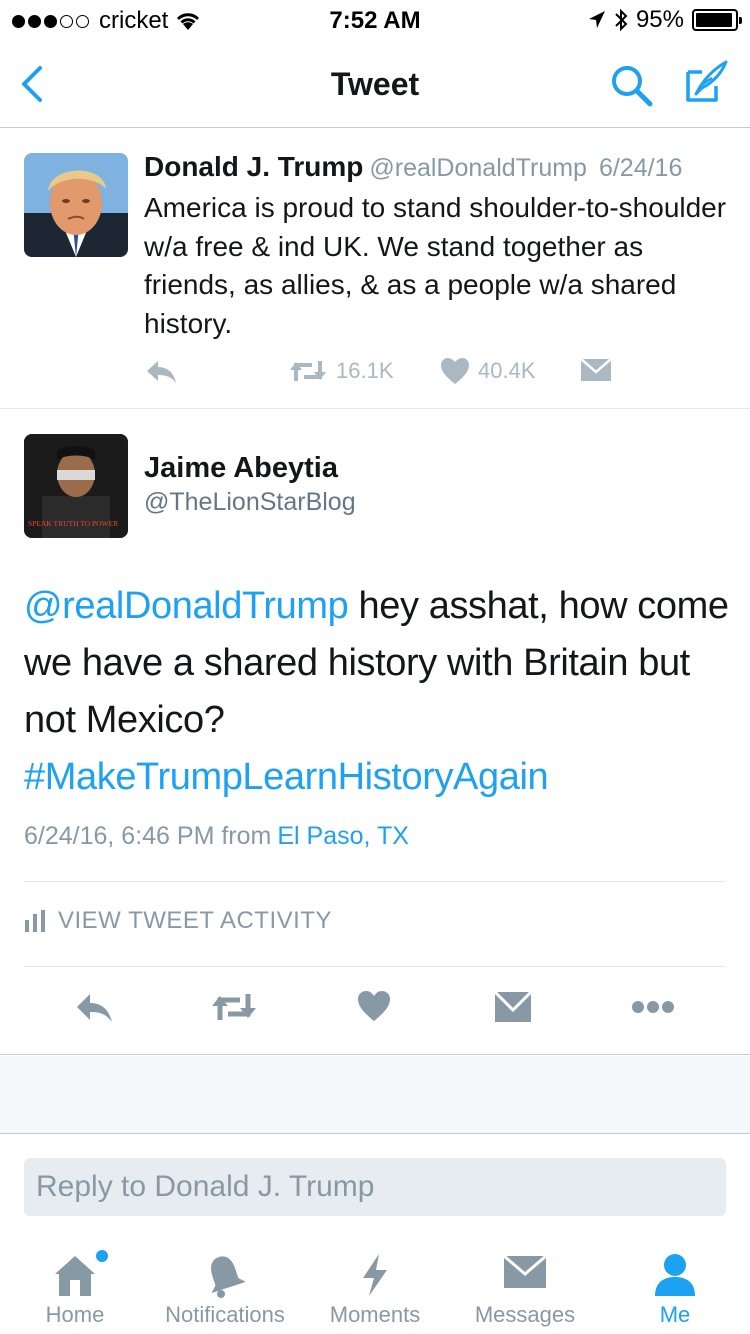 This screenshot has width=750, height=1334. What do you see at coordinates (228, 1277) in the screenshot?
I see `bell-icon` at bounding box center [228, 1277].